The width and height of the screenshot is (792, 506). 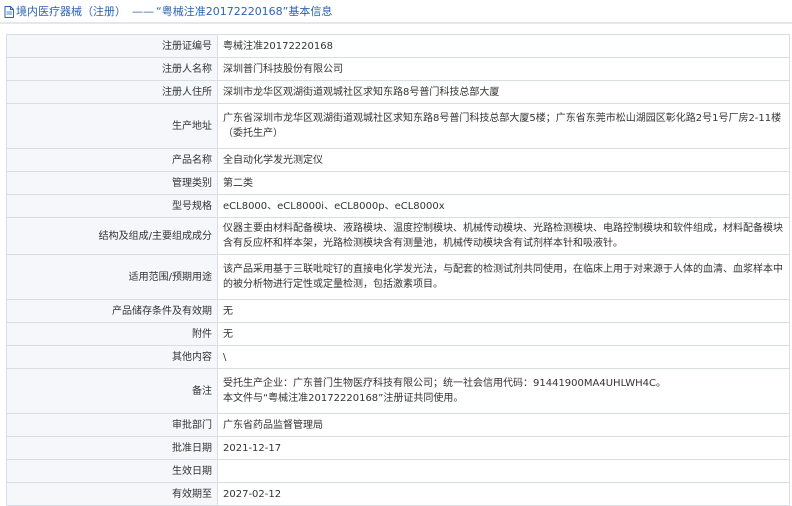 I want to click on table-row: 管理类别 第二类, so click(x=398, y=183).